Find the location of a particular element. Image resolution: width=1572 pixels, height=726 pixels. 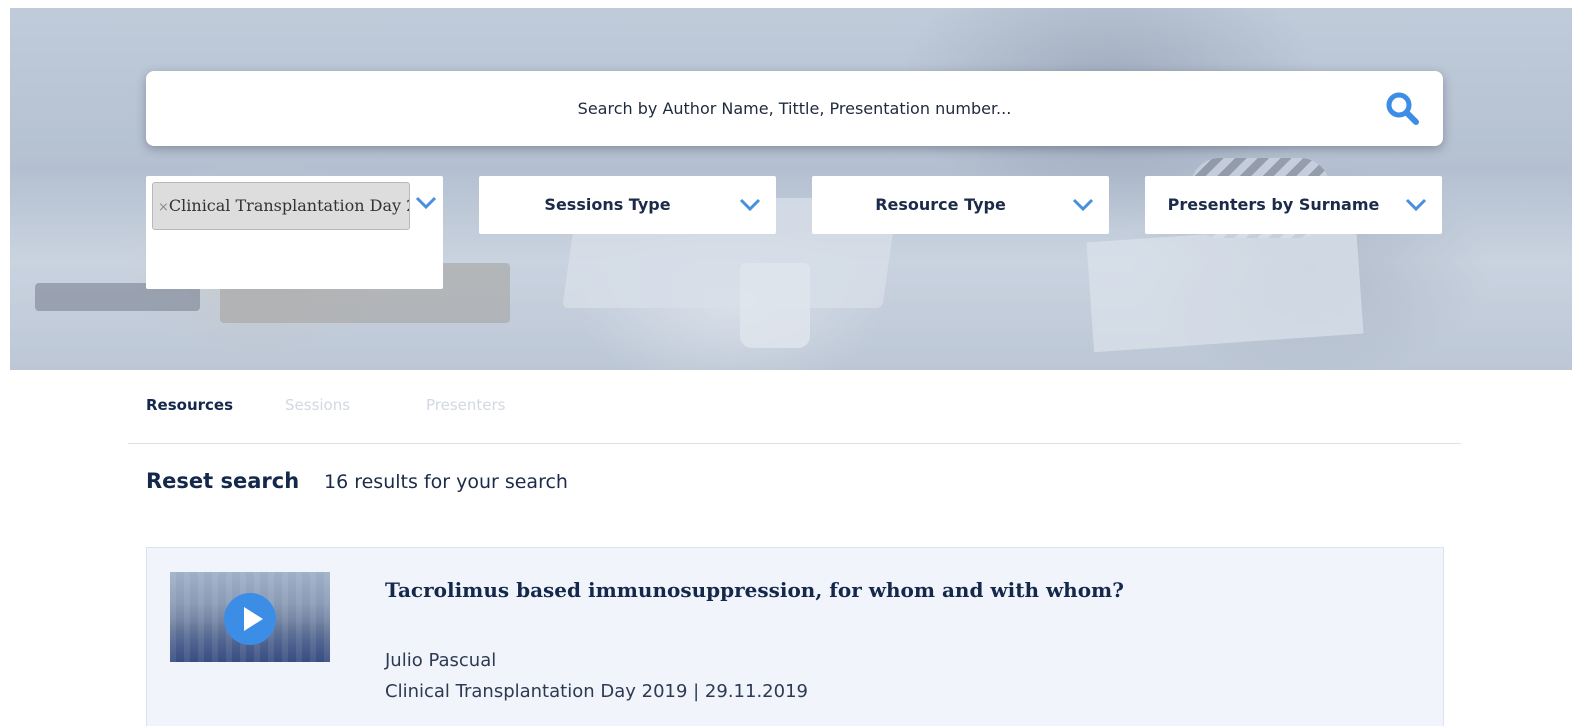

results-count: 16 results for your search is located at coordinates (446, 482).